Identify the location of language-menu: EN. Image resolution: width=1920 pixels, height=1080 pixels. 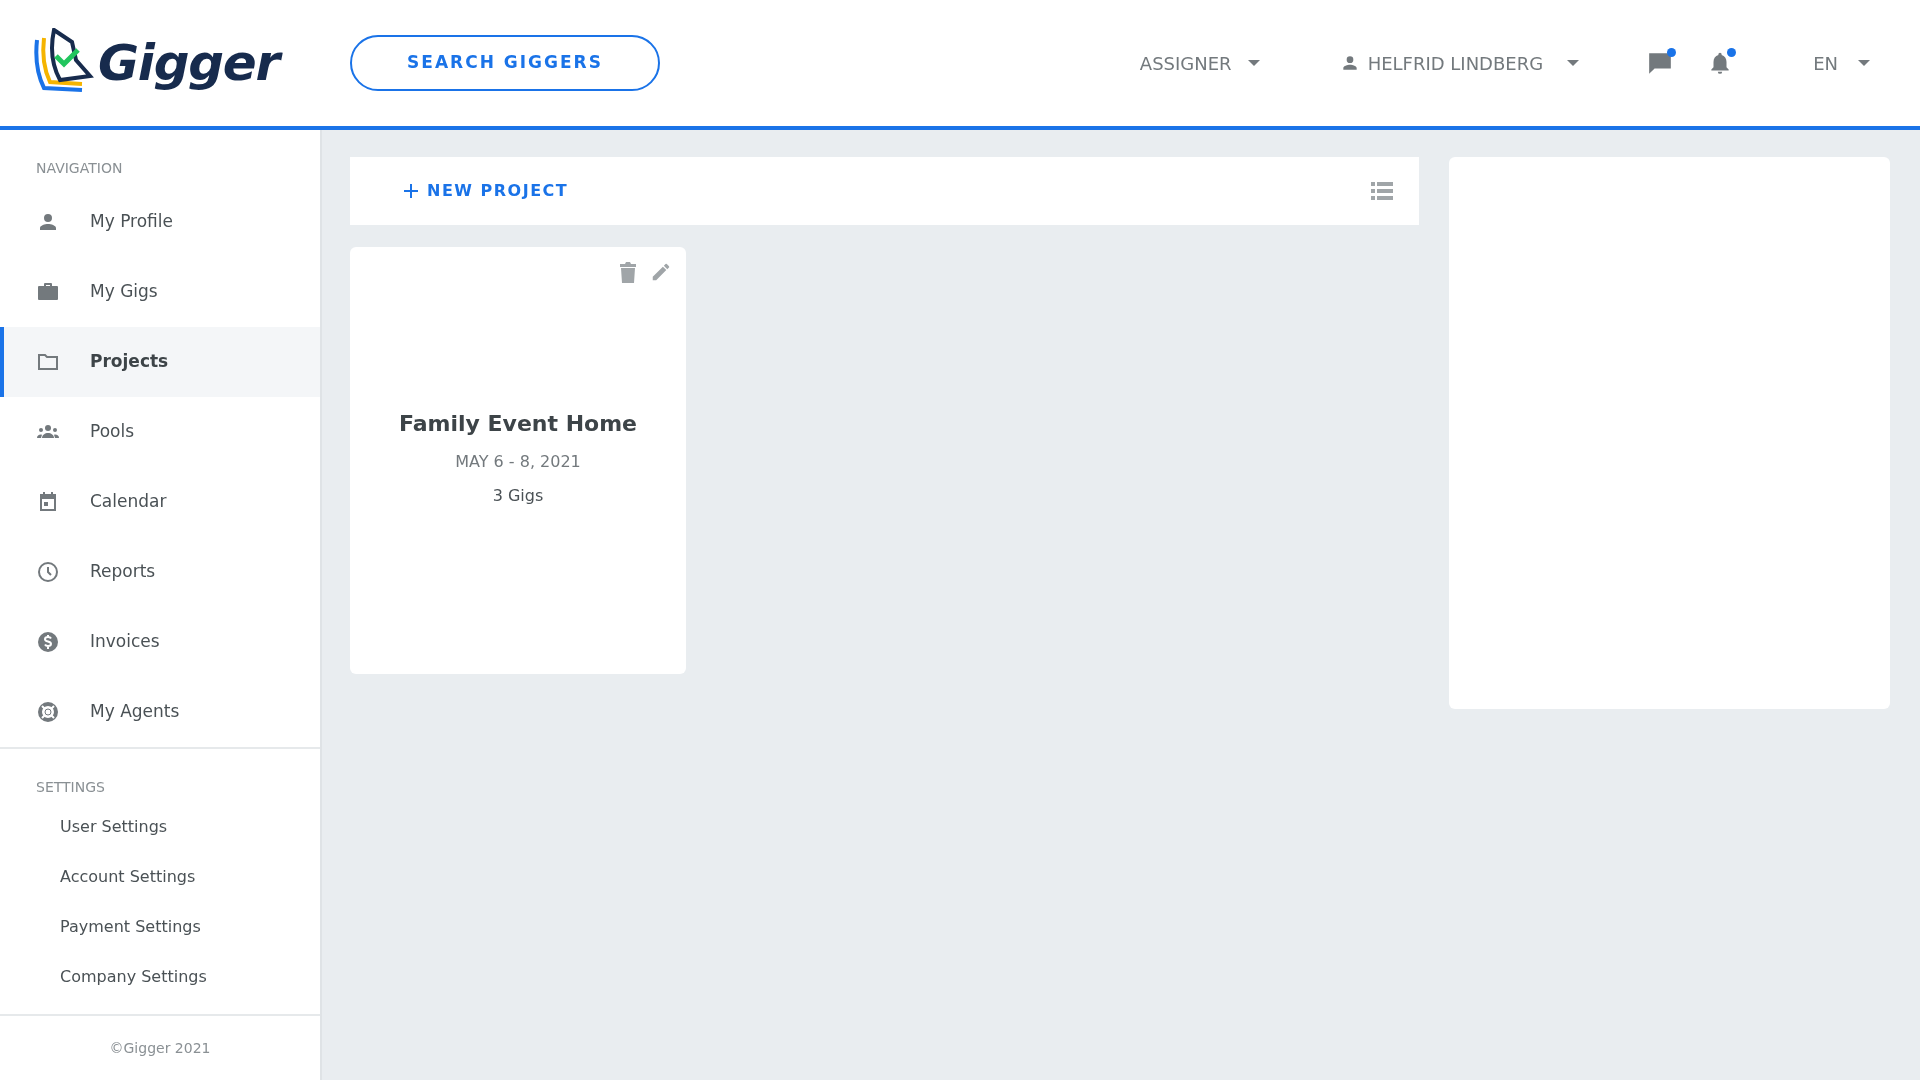
(1841, 63).